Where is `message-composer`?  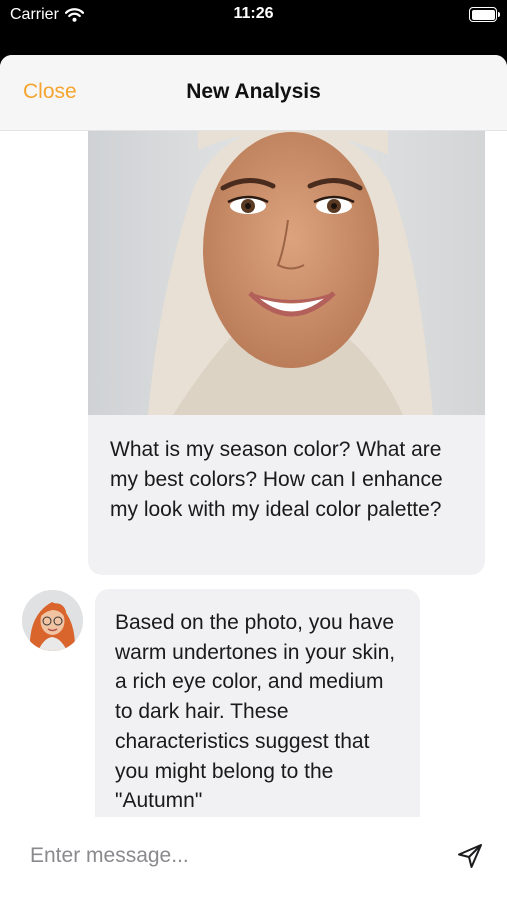
message-composer is located at coordinates (253, 858).